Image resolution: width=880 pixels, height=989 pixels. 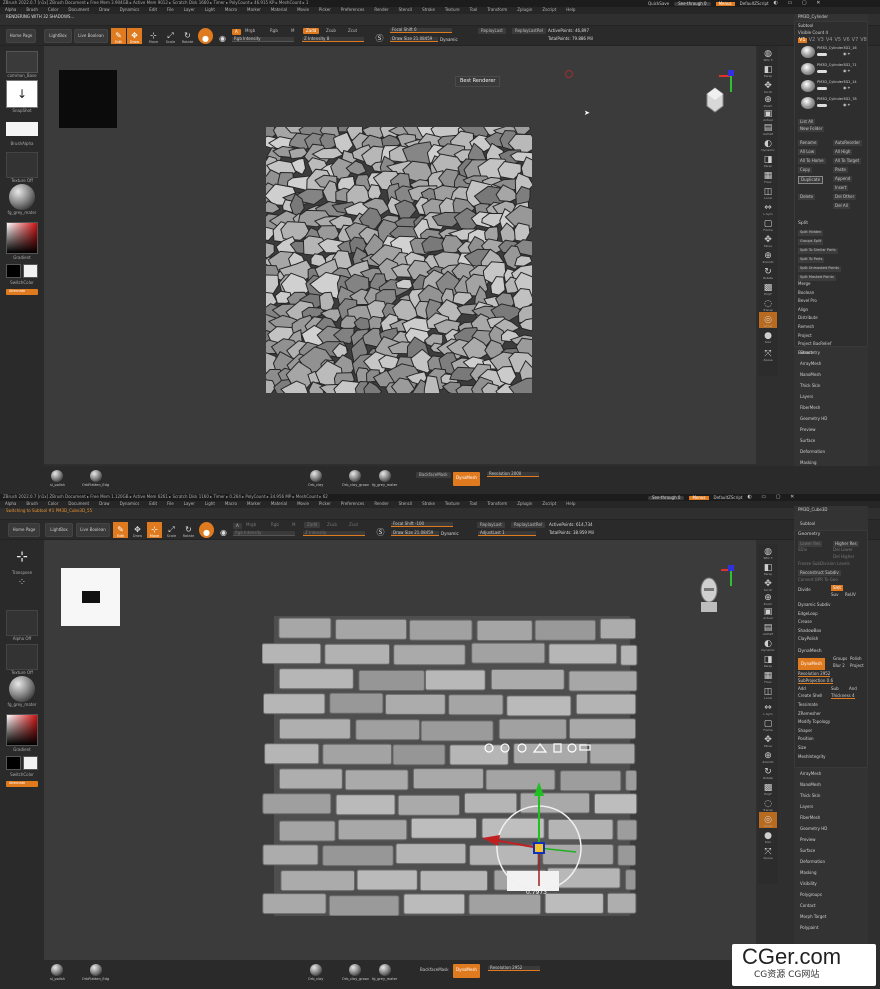 I want to click on symmetry-d-button, so click(x=379, y=41).